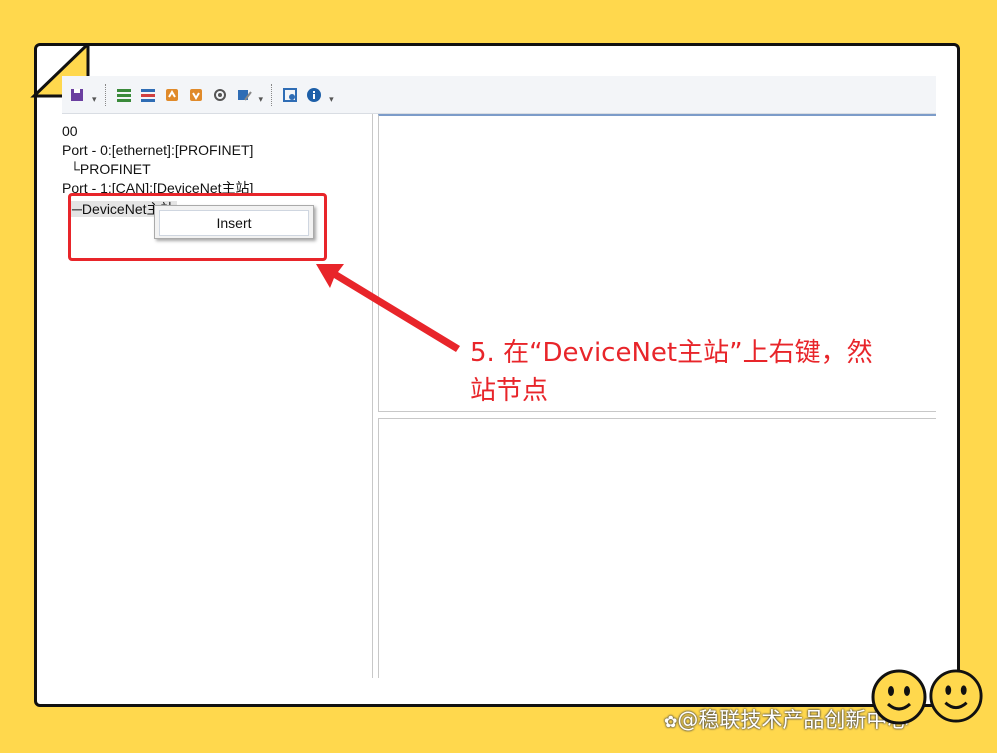 The image size is (997, 753). Describe the element at coordinates (244, 95) in the screenshot. I see `edit-icon` at that location.